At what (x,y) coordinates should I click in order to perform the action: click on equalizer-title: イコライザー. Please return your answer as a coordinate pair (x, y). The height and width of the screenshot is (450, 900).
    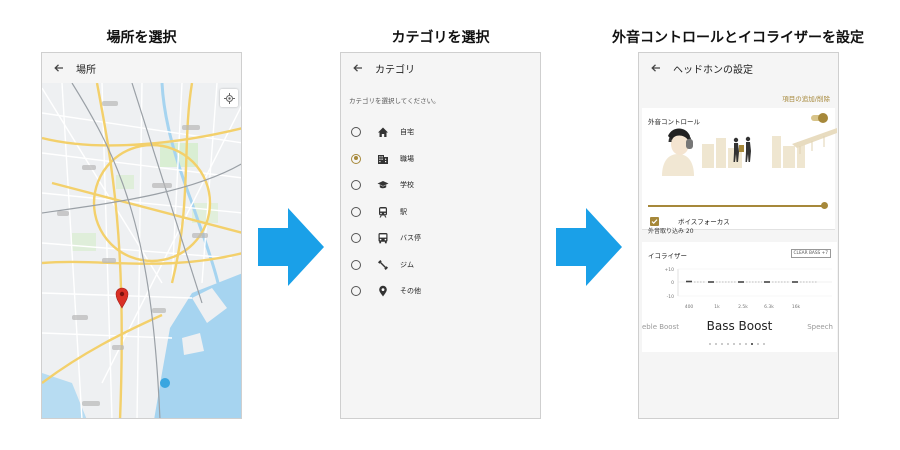
    Looking at the image, I should click on (667, 256).